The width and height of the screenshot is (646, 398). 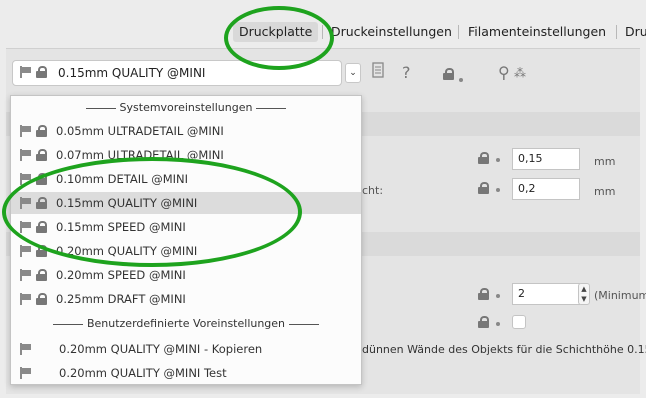 I want to click on first-layer-height-input: 0,2, so click(x=546, y=189).